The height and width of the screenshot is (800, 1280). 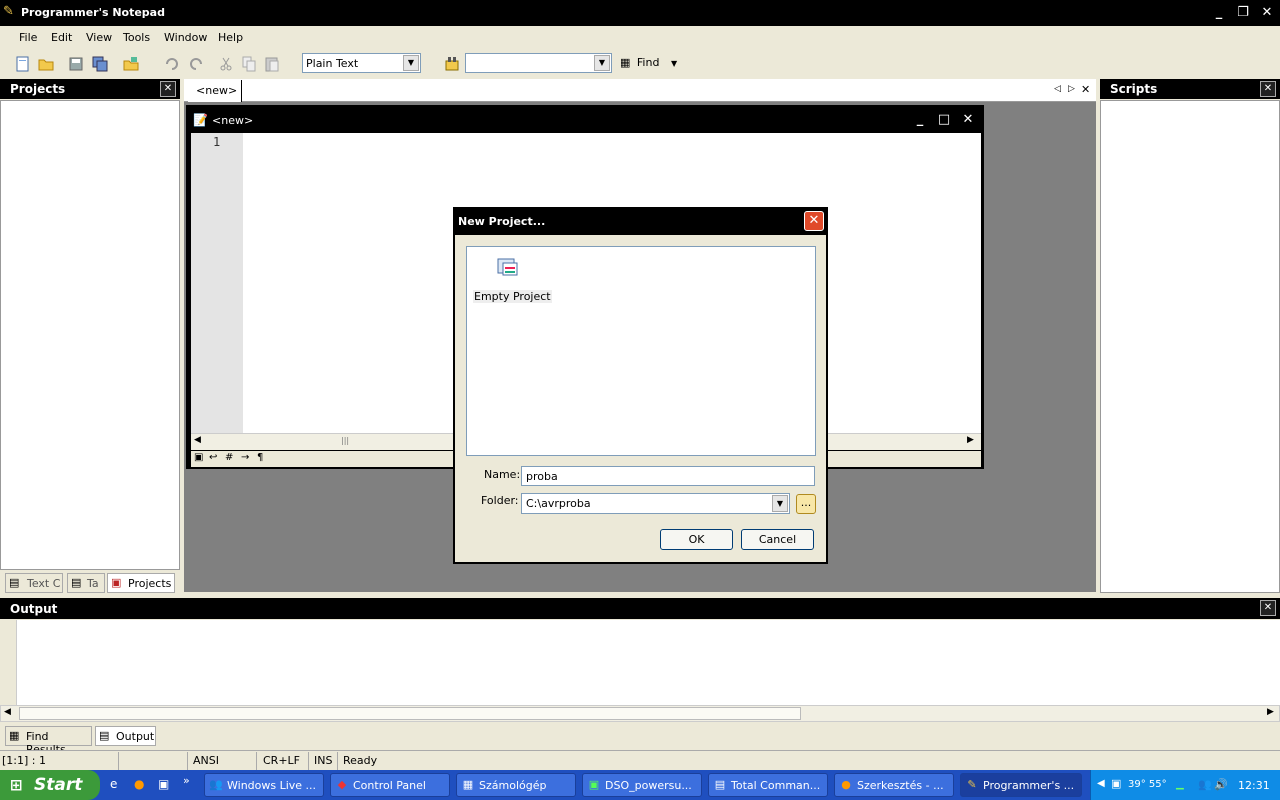 What do you see at coordinates (86, 583) in the screenshot?
I see `tab-tags: ▤ Ta` at bounding box center [86, 583].